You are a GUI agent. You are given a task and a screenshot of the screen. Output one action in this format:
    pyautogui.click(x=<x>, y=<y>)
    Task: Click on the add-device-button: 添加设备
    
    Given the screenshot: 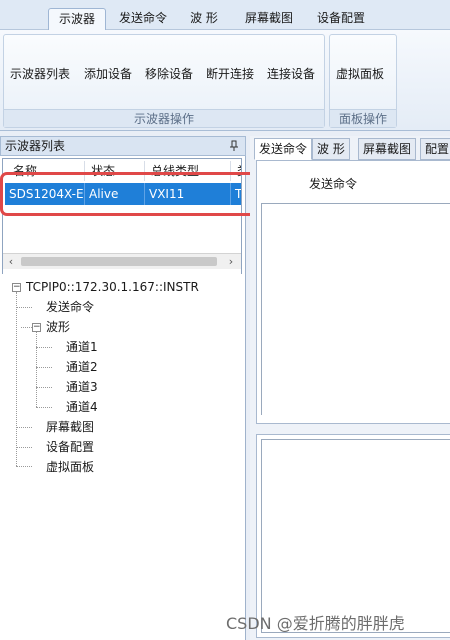 What is the action you would take?
    pyautogui.click(x=108, y=73)
    